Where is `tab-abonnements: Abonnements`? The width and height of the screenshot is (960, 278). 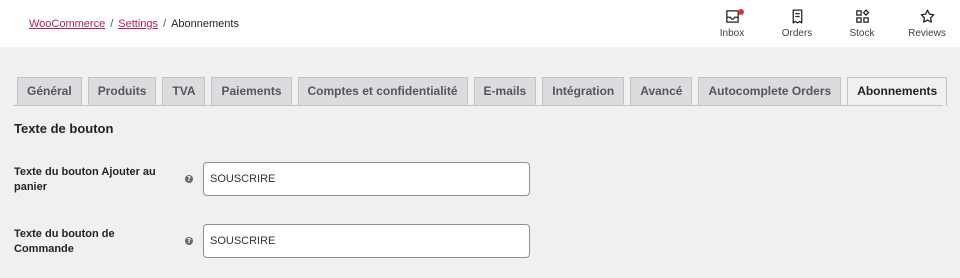 tab-abonnements: Abonnements is located at coordinates (897, 91).